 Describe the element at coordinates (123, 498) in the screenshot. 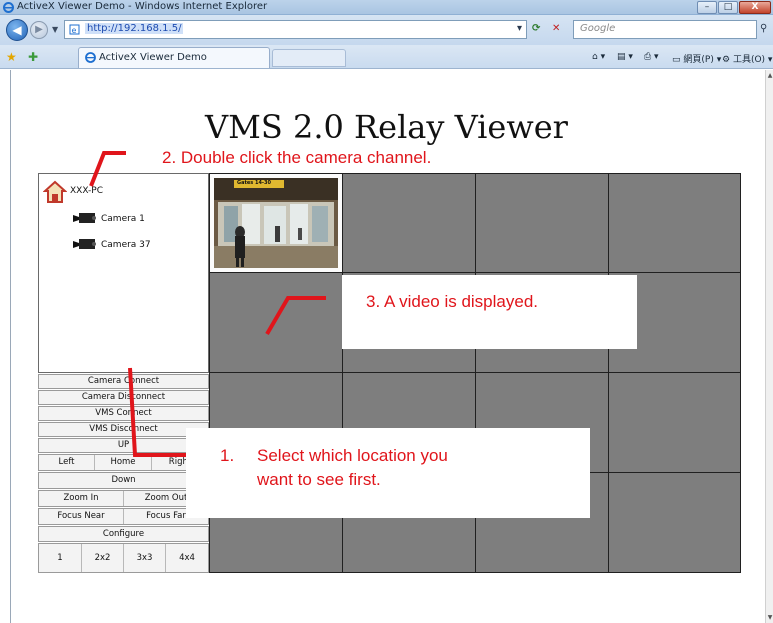

I see `zoom-row: Zoom In Zoom Out` at that location.